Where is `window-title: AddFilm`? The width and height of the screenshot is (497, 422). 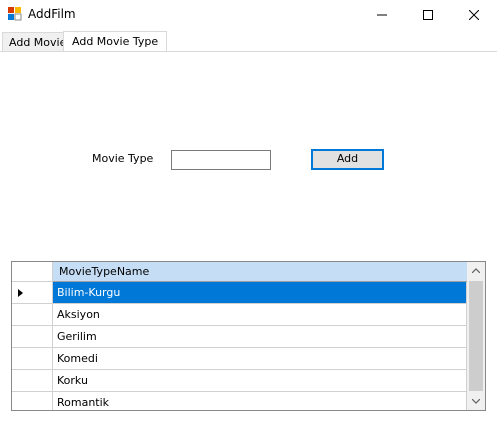 window-title: AddFilm is located at coordinates (52, 14).